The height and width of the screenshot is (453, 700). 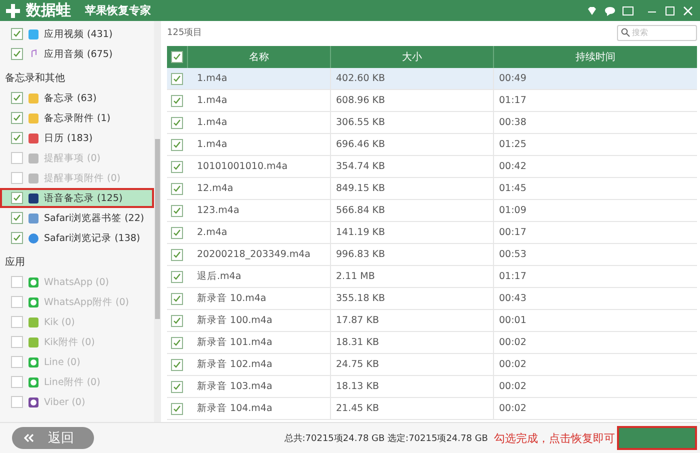 I want to click on sidebar-item: Safari浏览记录 (138), so click(x=77, y=238).